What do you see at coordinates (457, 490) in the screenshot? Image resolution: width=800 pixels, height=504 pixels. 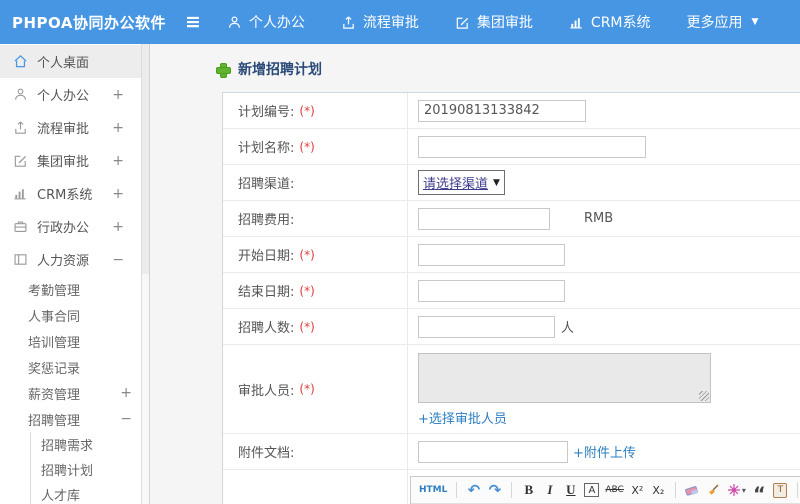 I see `toolbar-separator` at bounding box center [457, 490].